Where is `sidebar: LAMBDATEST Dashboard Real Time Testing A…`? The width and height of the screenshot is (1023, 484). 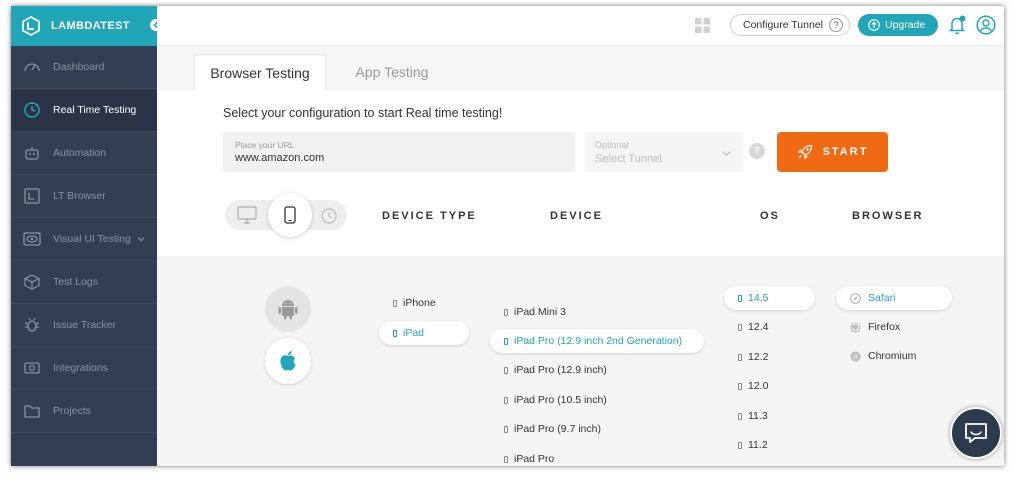 sidebar: LAMBDATEST Dashboard Real Time Testing A… is located at coordinates (87, 236).